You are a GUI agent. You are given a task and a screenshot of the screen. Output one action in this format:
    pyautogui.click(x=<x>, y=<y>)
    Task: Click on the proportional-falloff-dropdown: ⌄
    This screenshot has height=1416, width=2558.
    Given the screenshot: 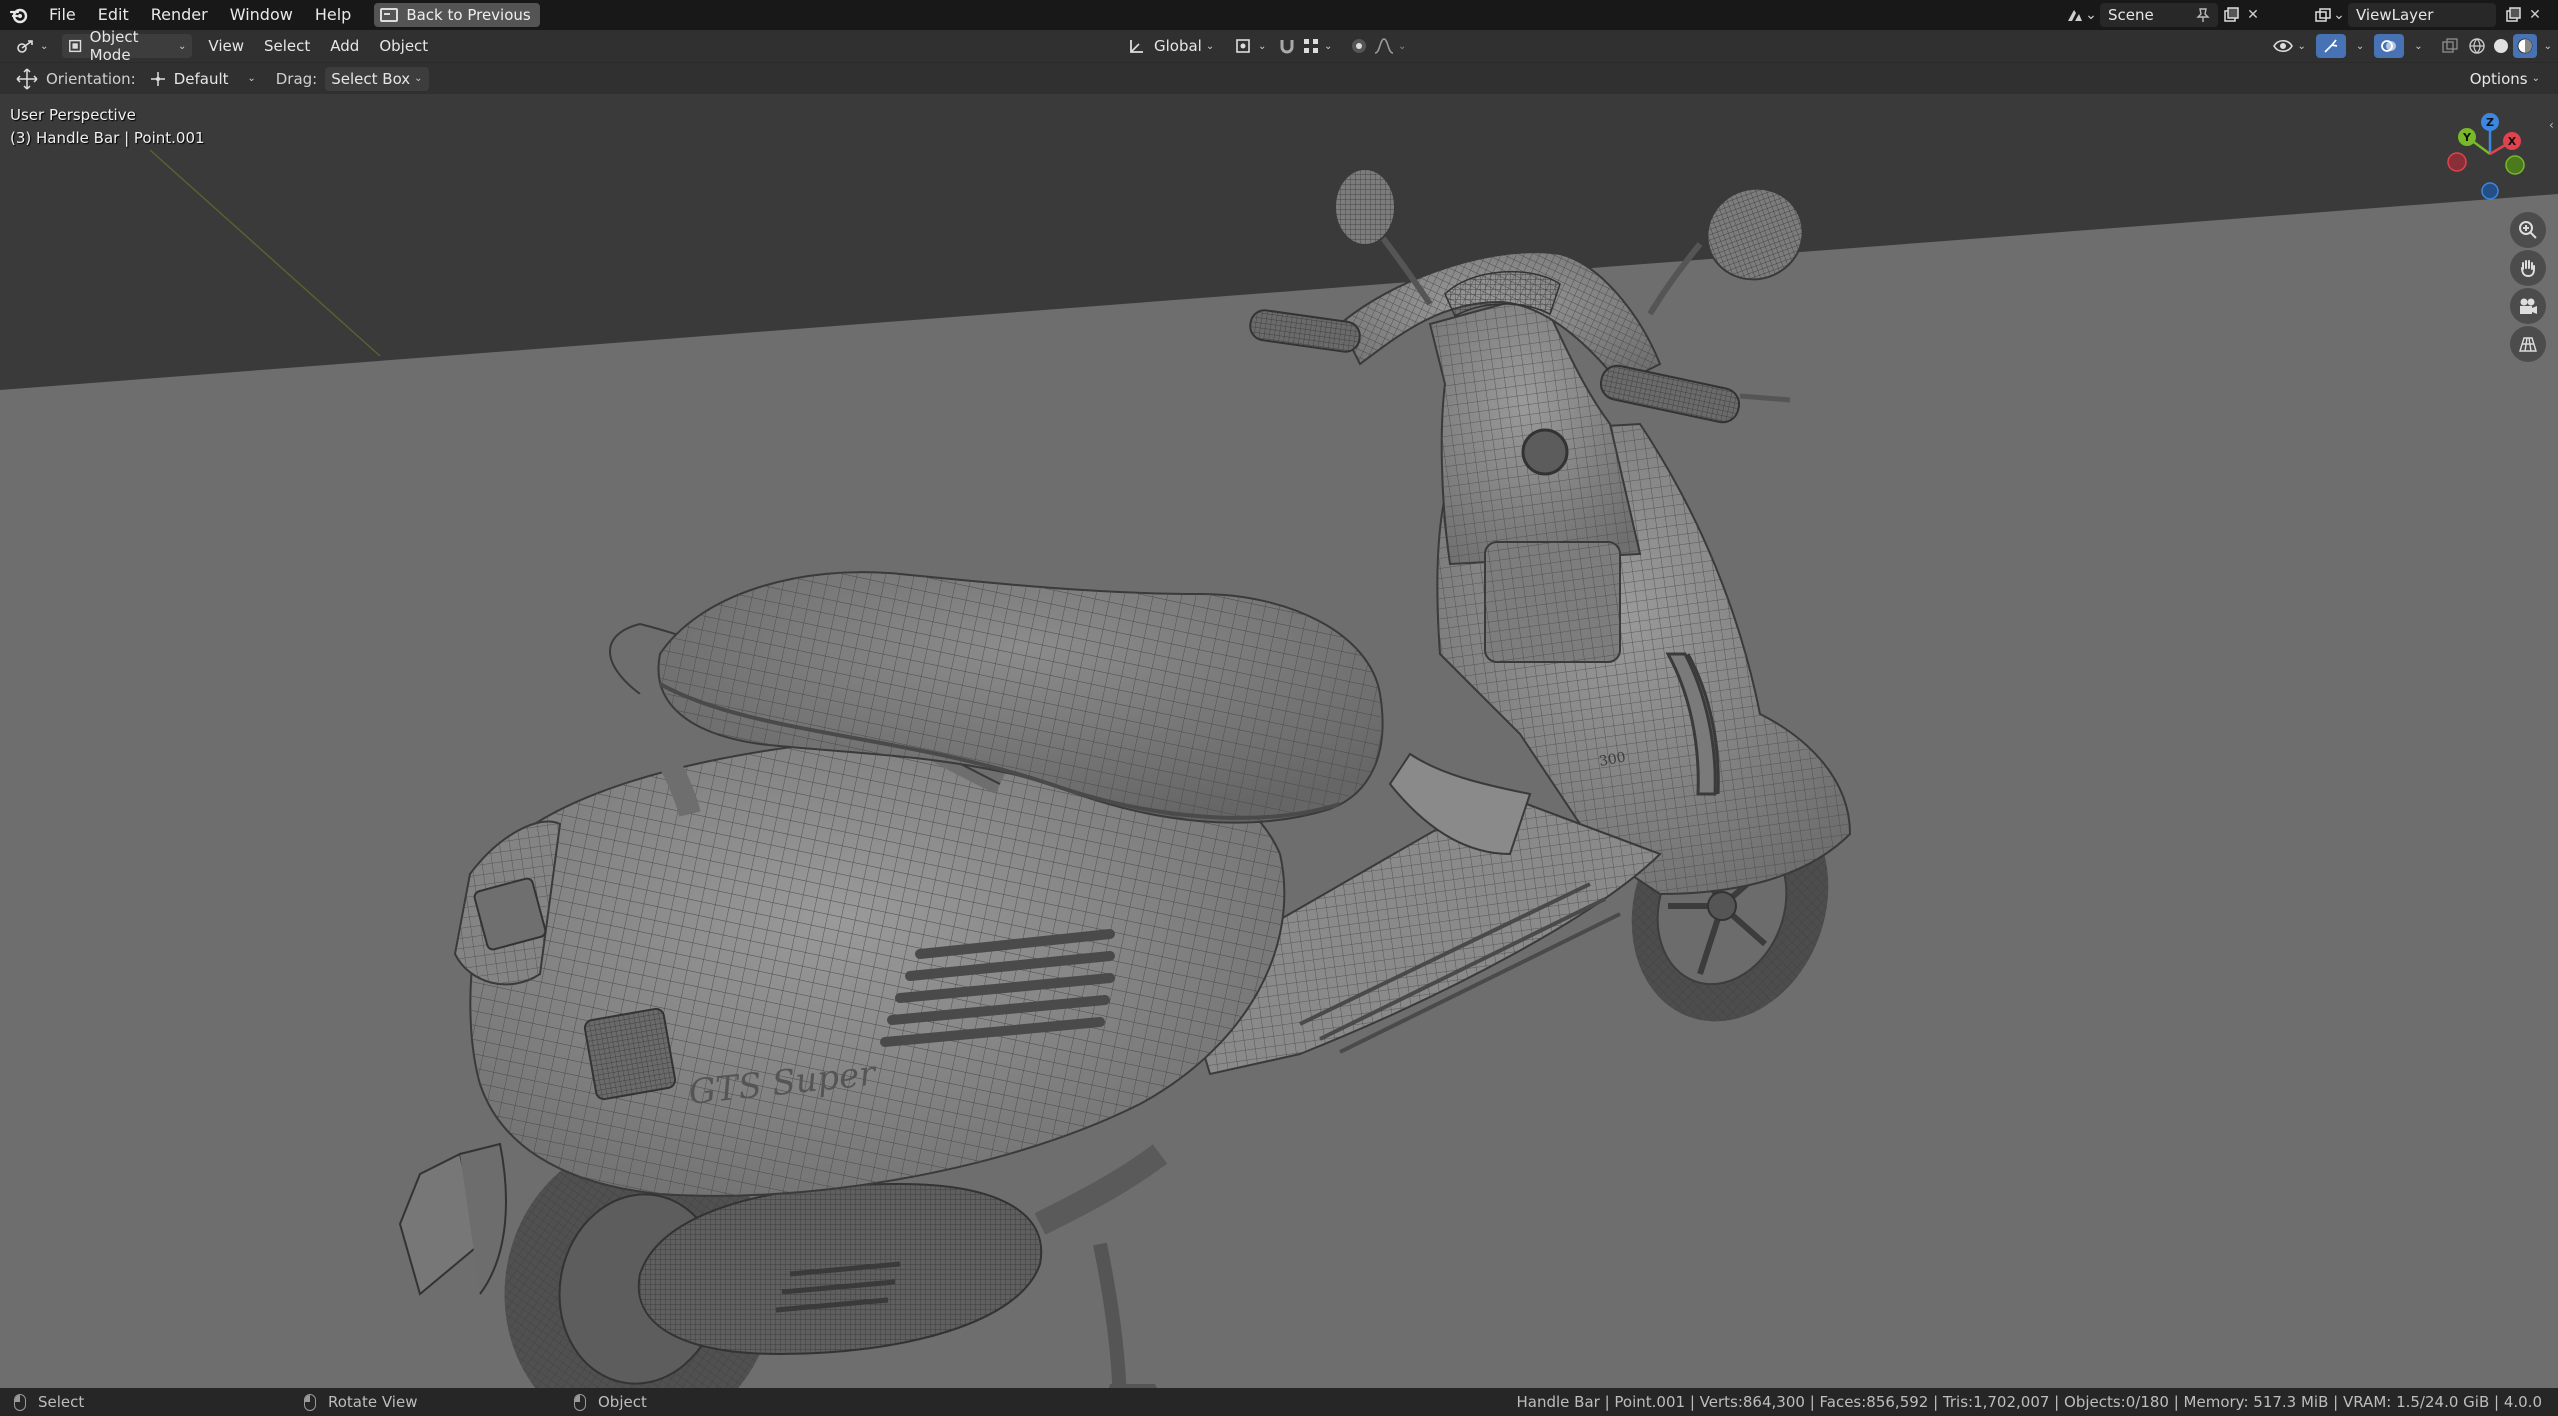 What is the action you would take?
    pyautogui.click(x=1390, y=46)
    